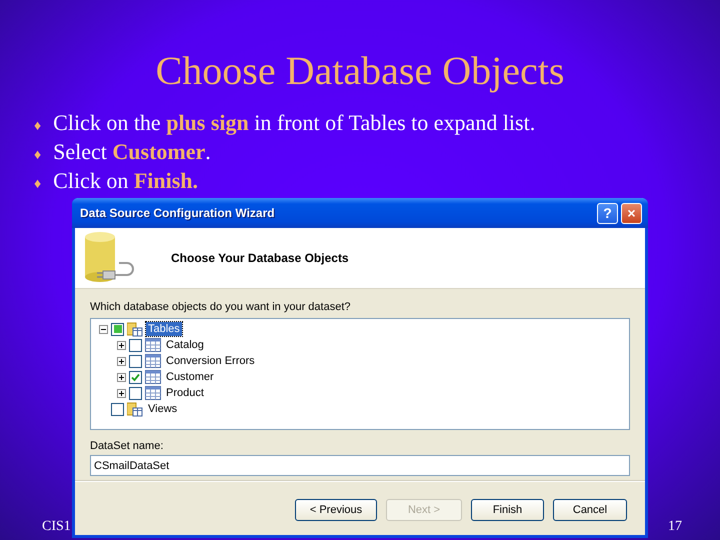  I want to click on tree-item: Conversion Errors, so click(210, 361).